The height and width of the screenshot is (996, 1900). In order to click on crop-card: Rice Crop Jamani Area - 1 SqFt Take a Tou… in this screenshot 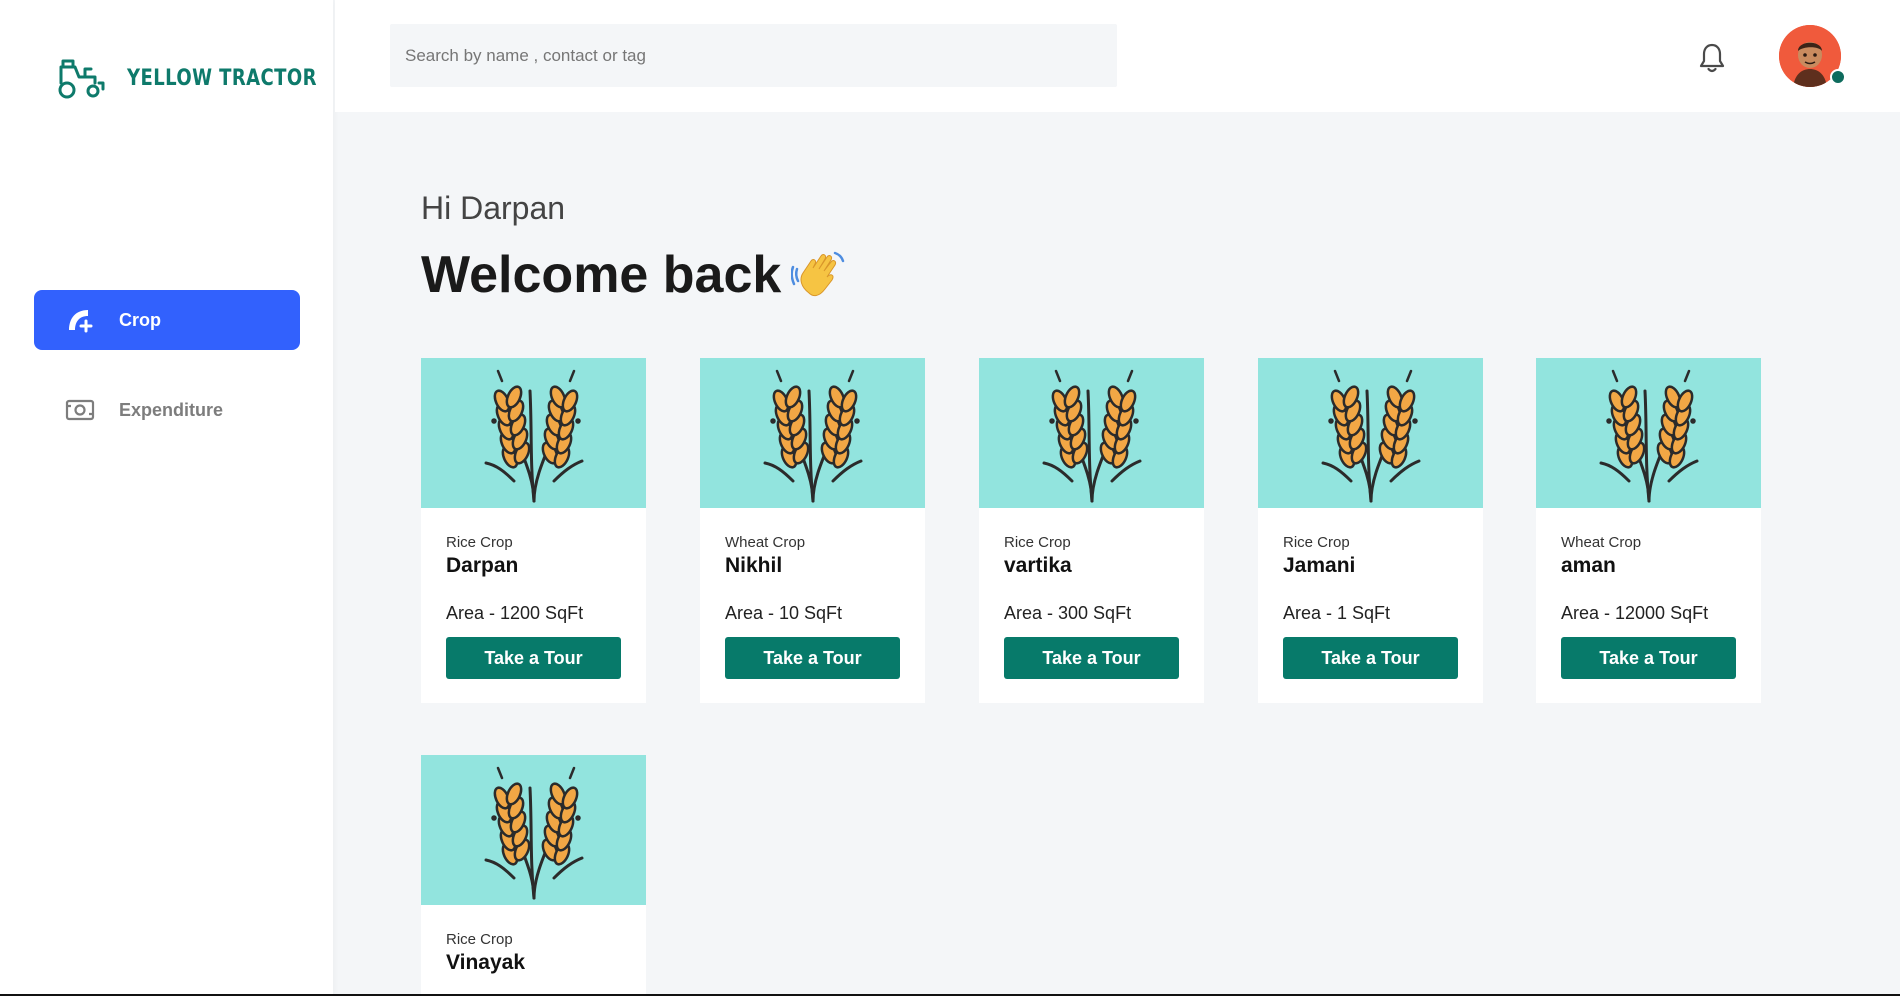, I will do `click(1370, 530)`.